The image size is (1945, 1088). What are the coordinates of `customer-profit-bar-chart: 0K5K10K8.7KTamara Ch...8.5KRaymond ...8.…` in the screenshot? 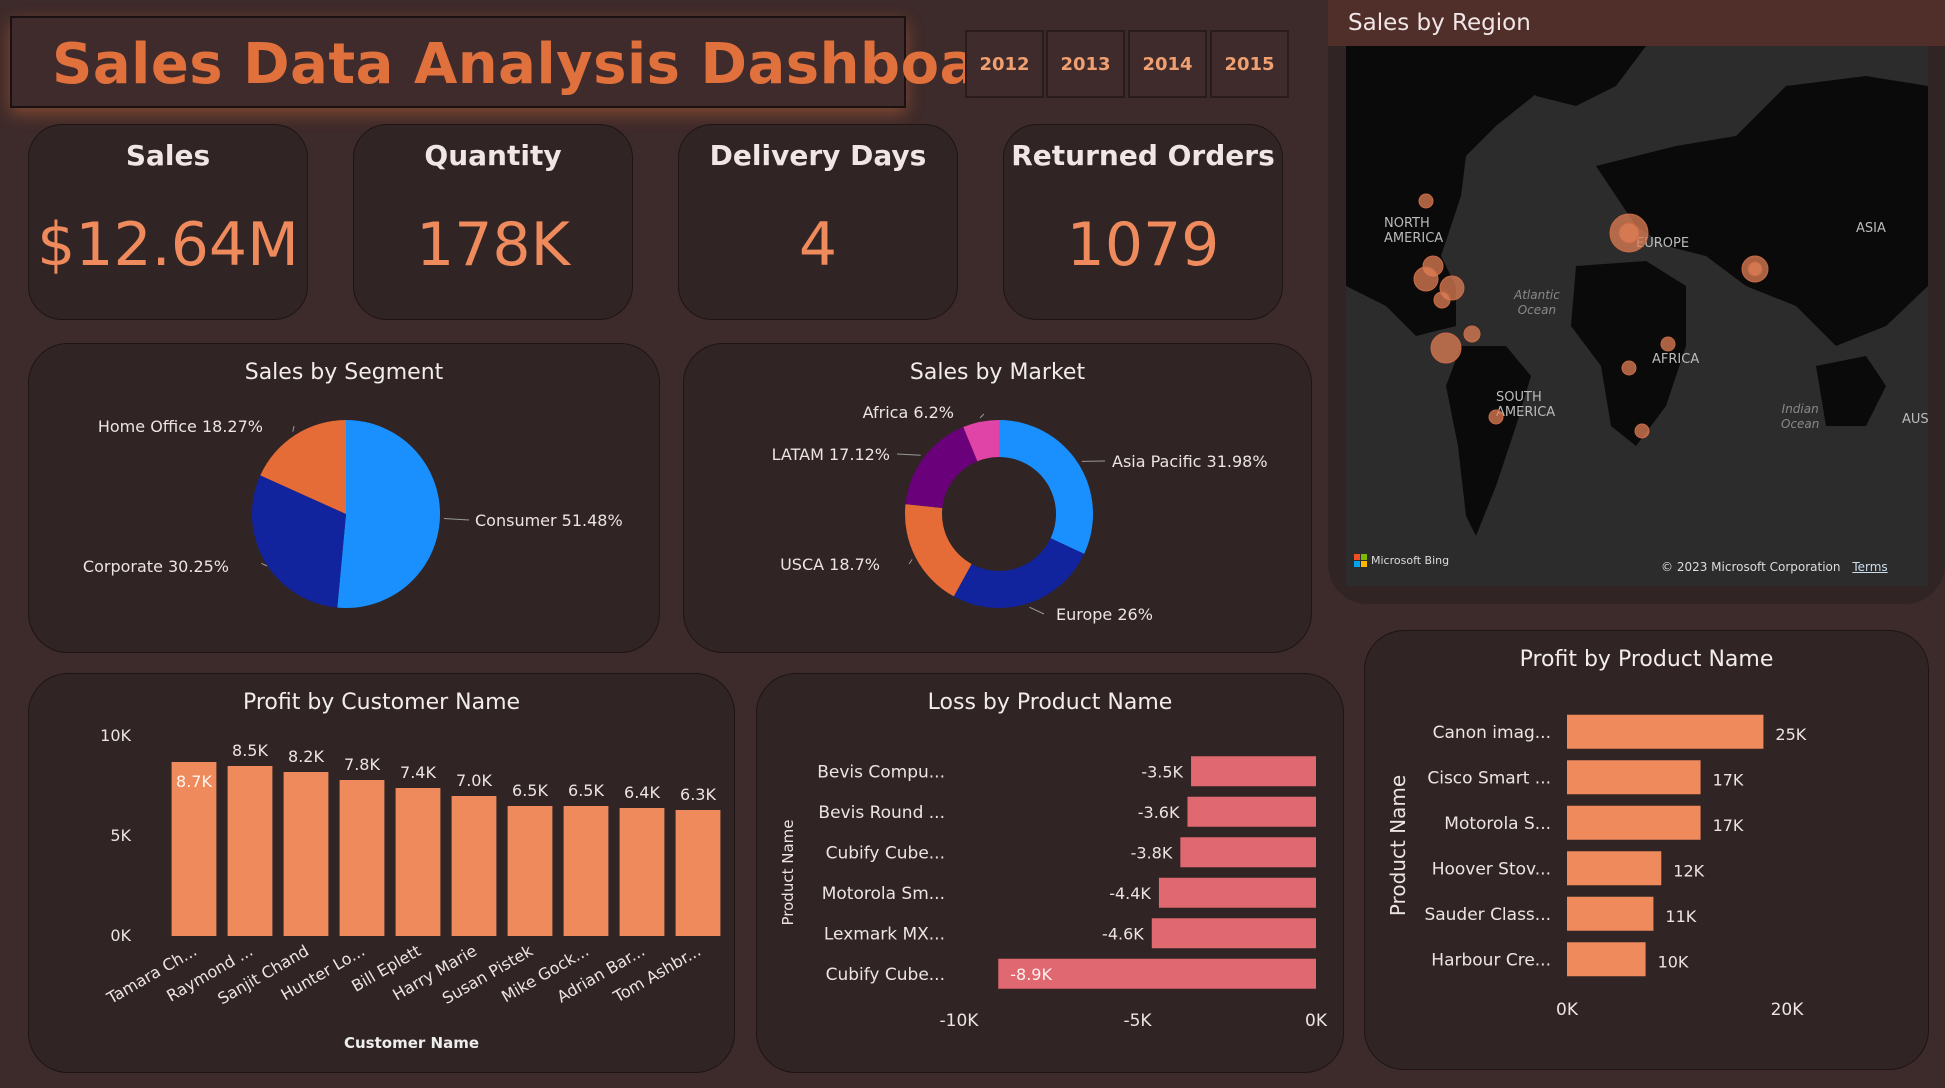 It's located at (410, 867).